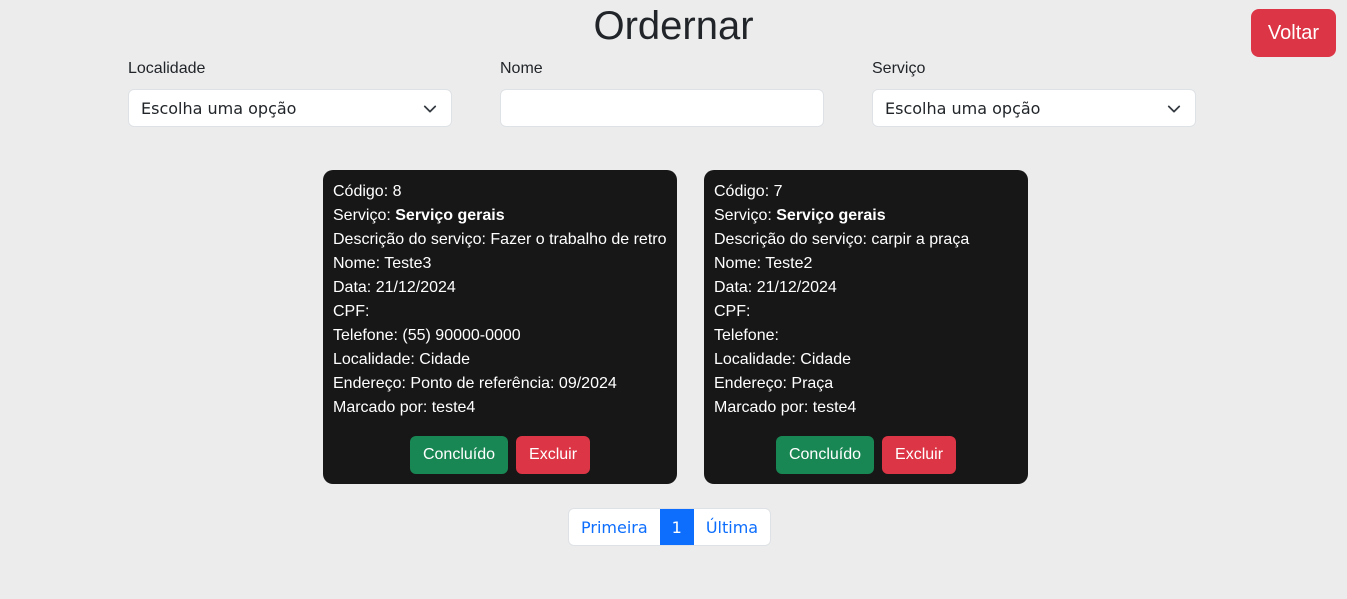  I want to click on codigo-value: 8, so click(397, 191).